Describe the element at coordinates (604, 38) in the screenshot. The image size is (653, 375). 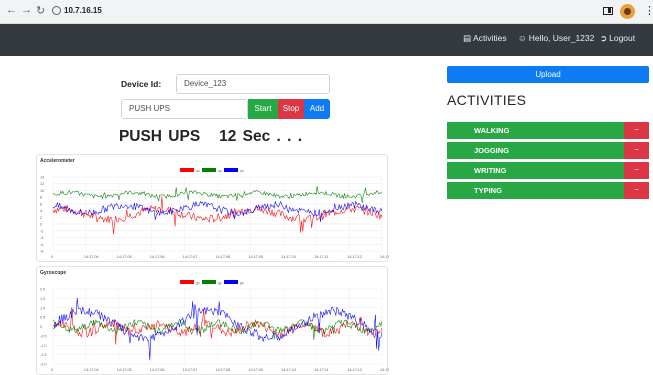
I see `logout-icon: ➲` at that location.